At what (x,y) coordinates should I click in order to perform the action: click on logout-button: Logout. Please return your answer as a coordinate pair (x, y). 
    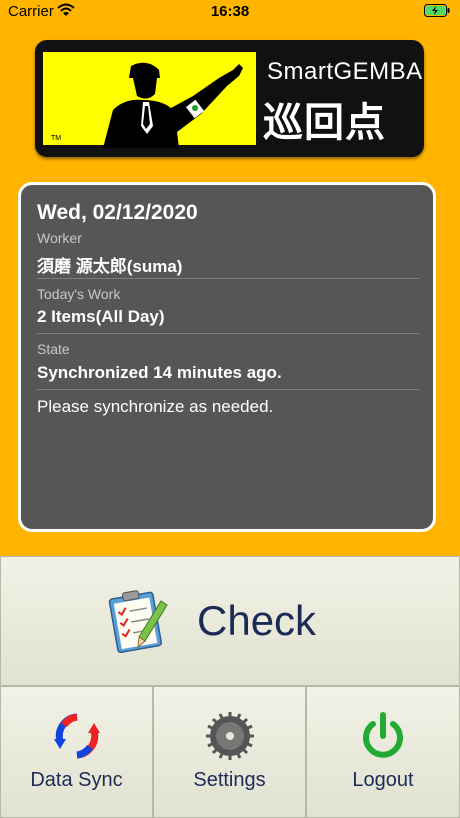
    Looking at the image, I should click on (383, 752).